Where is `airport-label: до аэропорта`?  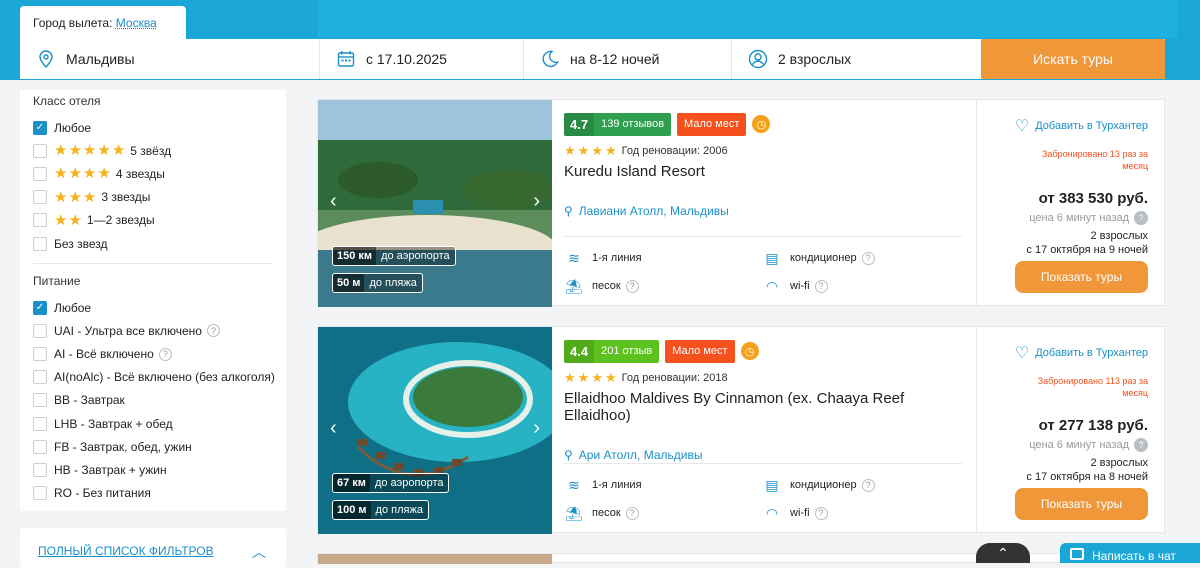
airport-label: до аэропорта is located at coordinates (415, 256).